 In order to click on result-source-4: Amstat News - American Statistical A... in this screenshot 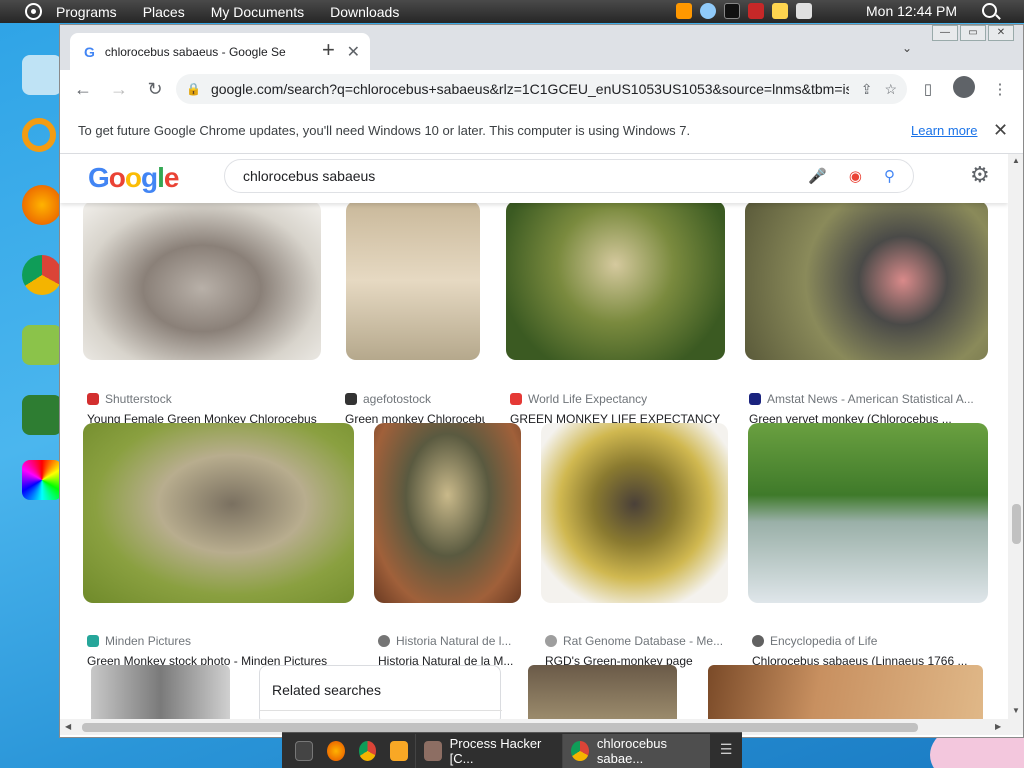, I will do `click(868, 399)`.